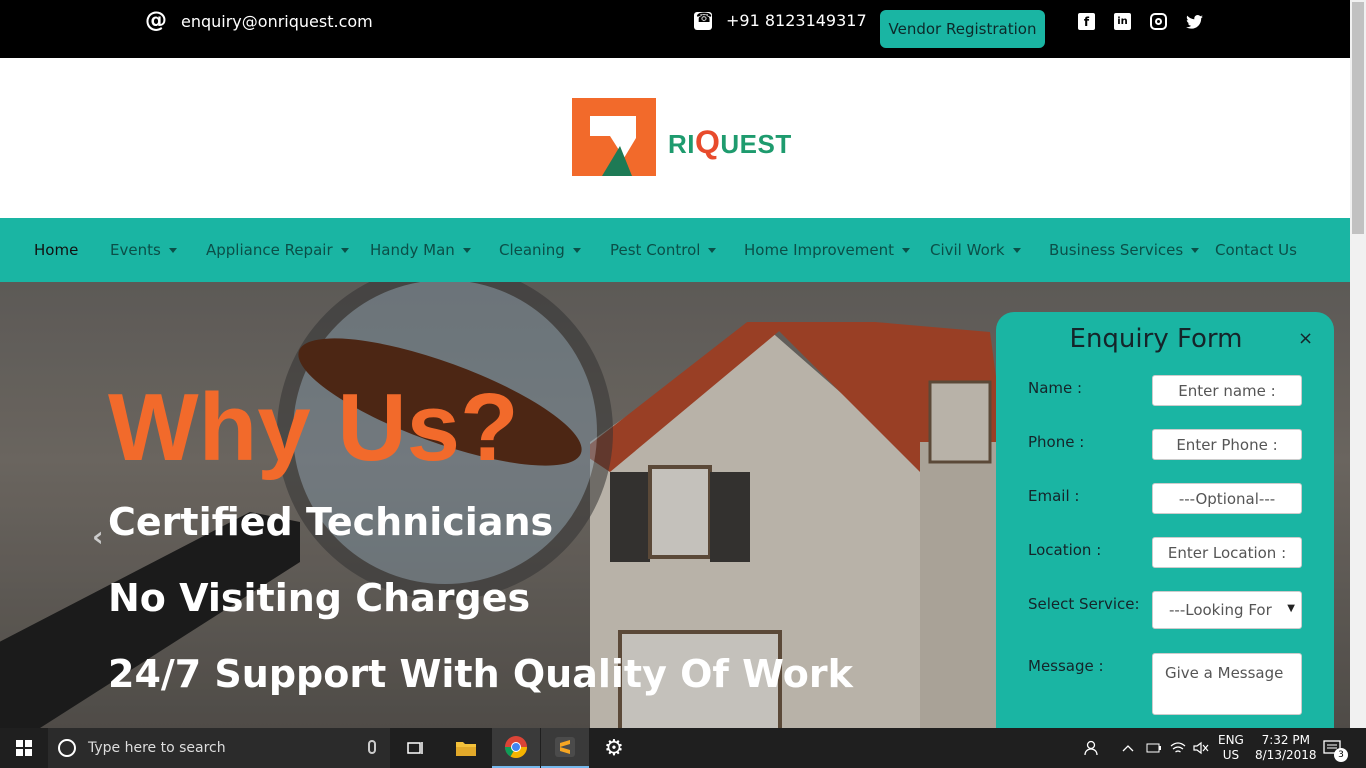 This screenshot has width=1366, height=768. Describe the element at coordinates (98, 536) in the screenshot. I see `carousel-prev-icon: ‹` at that location.